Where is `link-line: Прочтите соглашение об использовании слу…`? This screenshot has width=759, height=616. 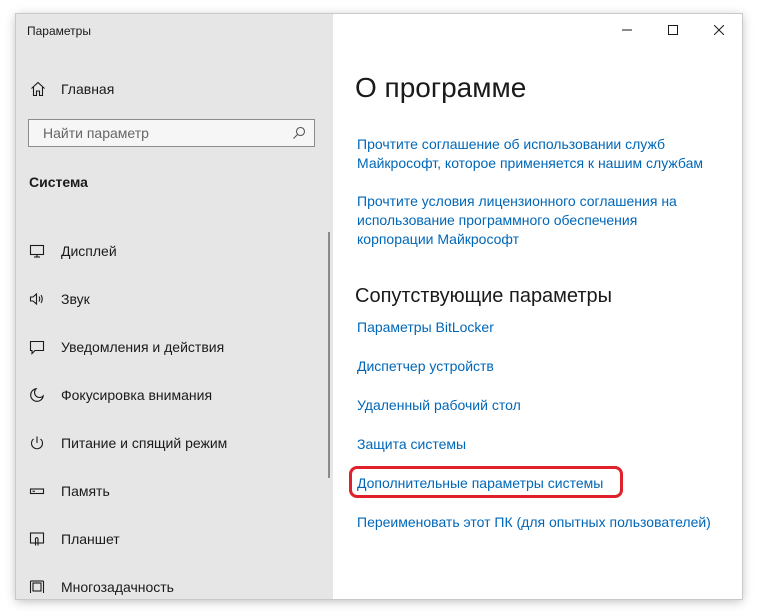
link-line: Прочтите соглашение об использовании слу… is located at coordinates (511, 144).